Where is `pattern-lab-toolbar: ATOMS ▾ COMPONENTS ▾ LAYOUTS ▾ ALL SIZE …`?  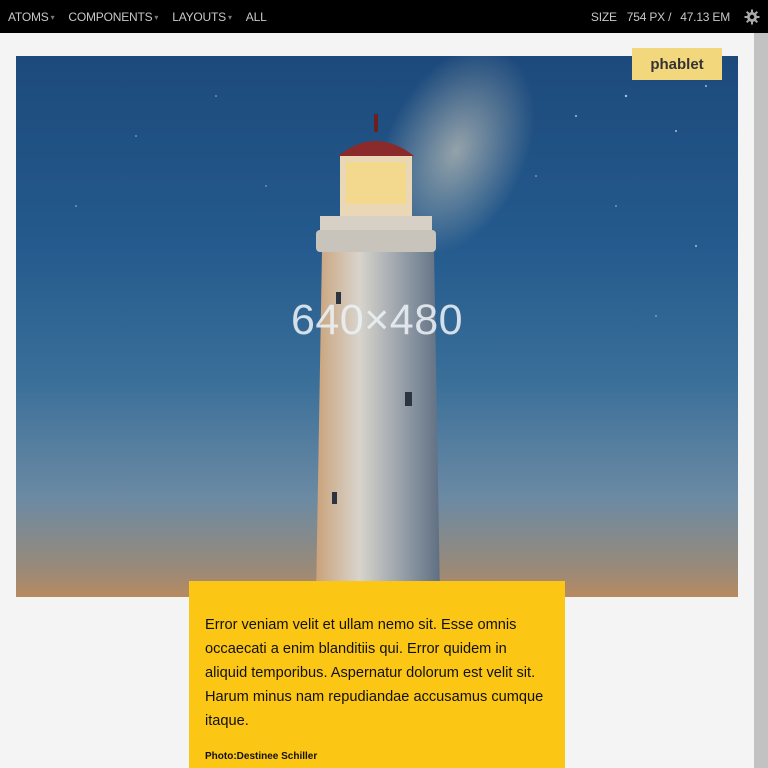
pattern-lab-toolbar: ATOMS ▾ COMPONENTS ▾ LAYOUTS ▾ ALL SIZE … is located at coordinates (384, 16).